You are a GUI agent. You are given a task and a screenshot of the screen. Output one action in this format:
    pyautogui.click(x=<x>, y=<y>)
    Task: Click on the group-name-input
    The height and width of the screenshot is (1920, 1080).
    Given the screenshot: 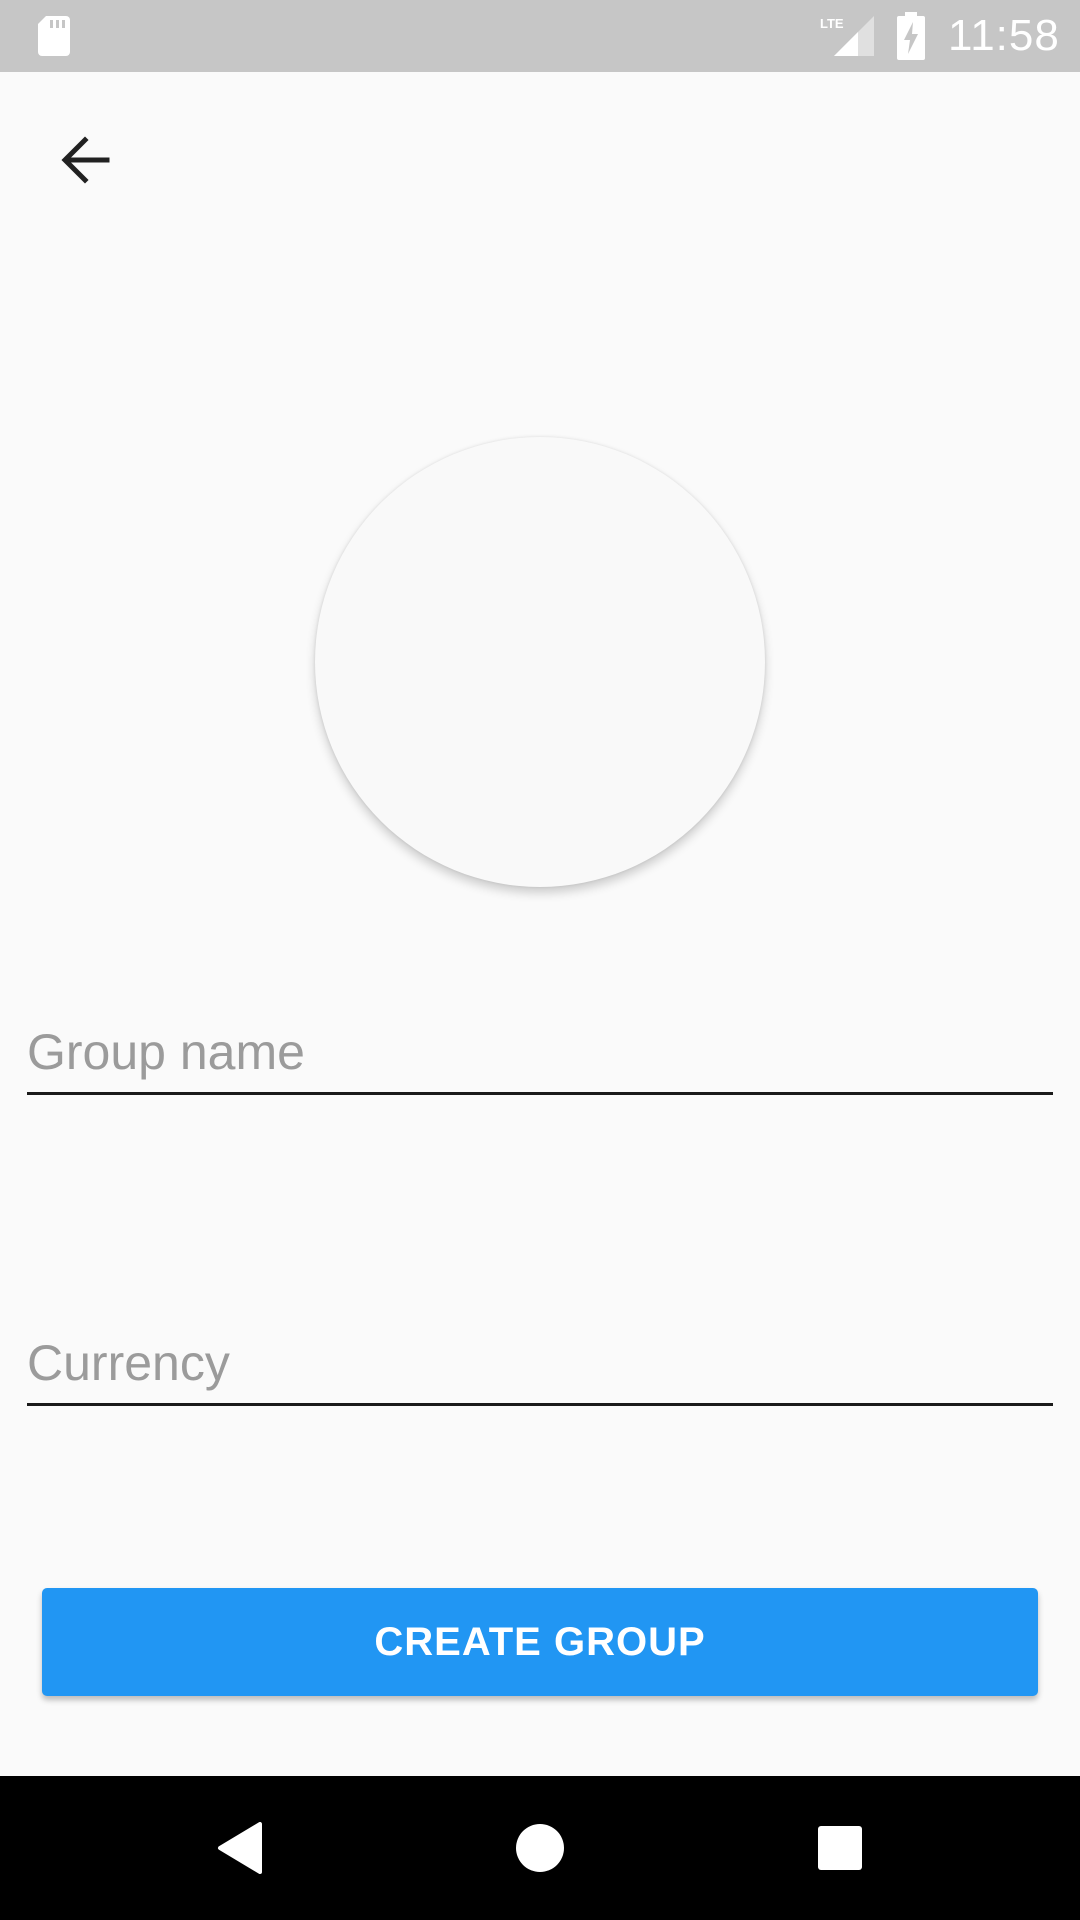 What is the action you would take?
    pyautogui.click(x=540, y=1052)
    